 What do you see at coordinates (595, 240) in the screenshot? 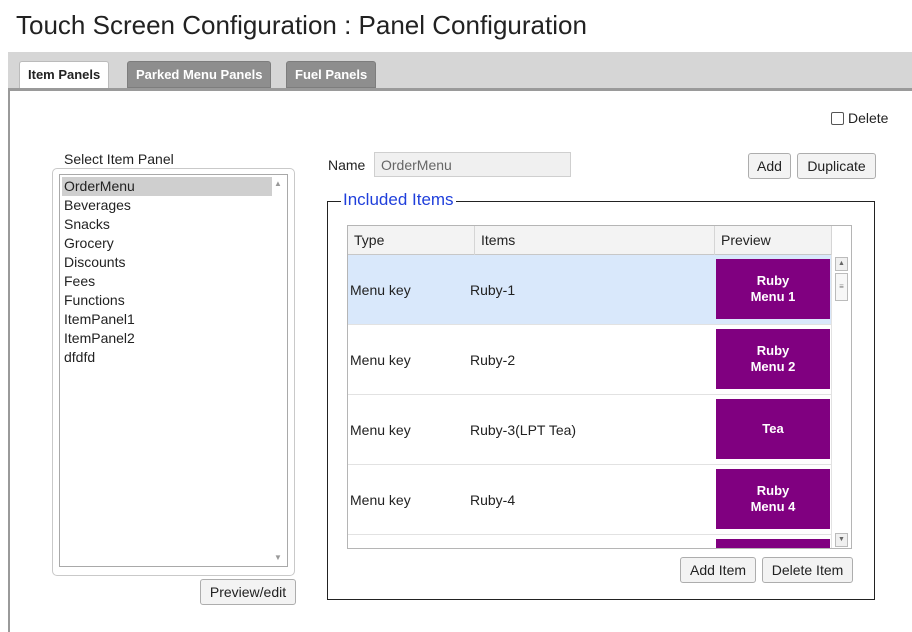
I see `column-header-items: Items` at bounding box center [595, 240].